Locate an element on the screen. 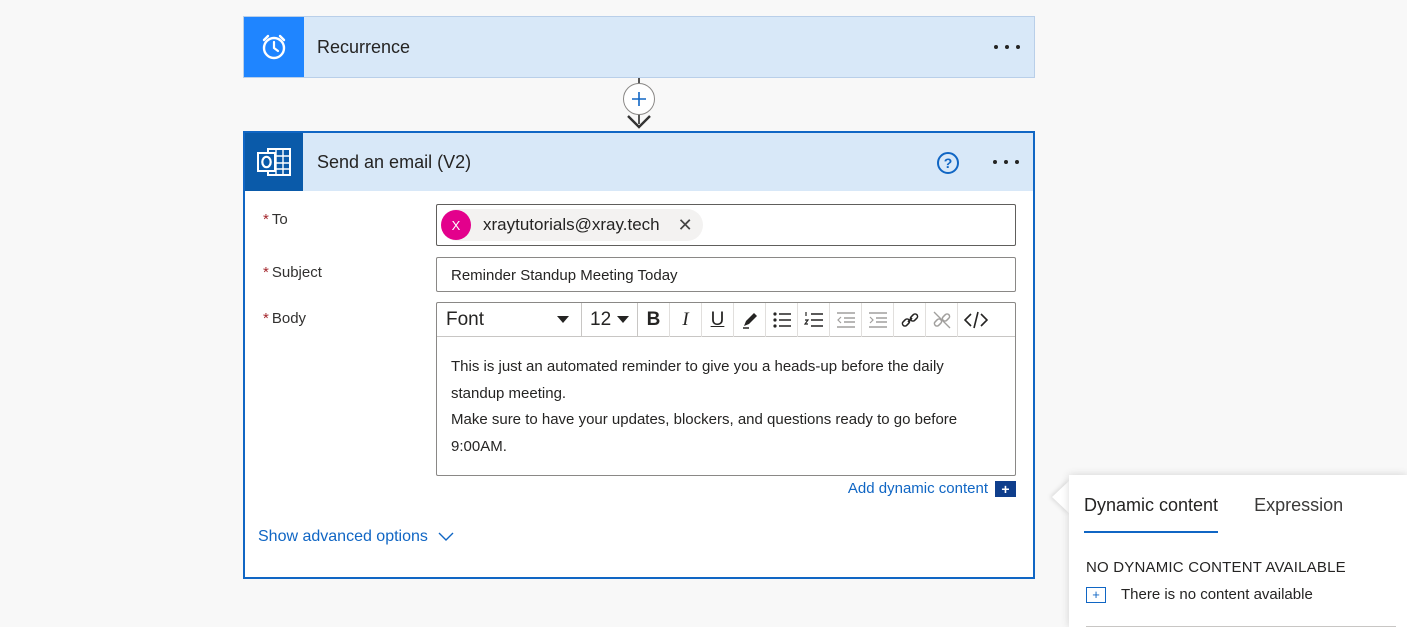  show-advanced-options-link: Show advanced options is located at coordinates (356, 537).